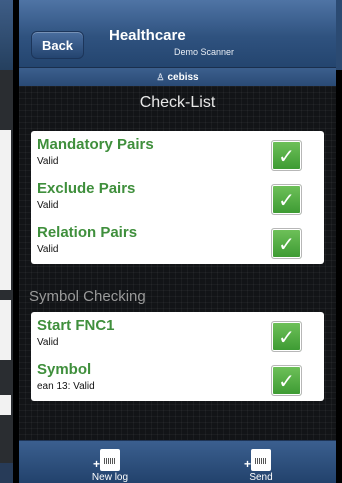 The width and height of the screenshot is (342, 483). Describe the element at coordinates (86, 188) in the screenshot. I see `item-title: Exclude Pairs` at that location.